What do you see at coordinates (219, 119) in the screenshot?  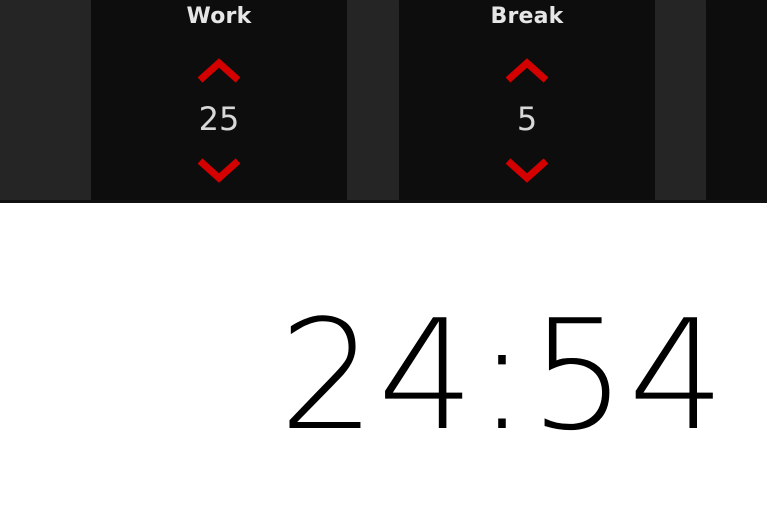 I see `work-value: 25` at bounding box center [219, 119].